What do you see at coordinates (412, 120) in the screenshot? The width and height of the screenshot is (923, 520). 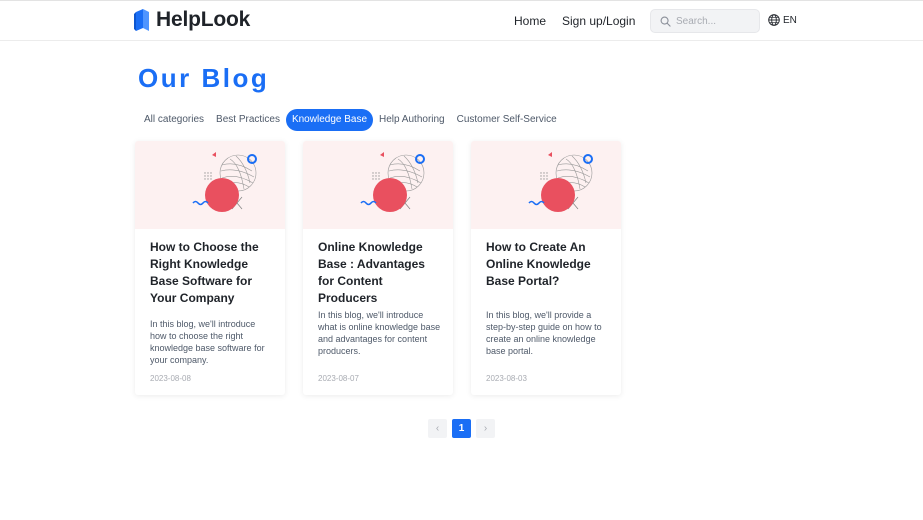 I see `category-help-authoring: Help Authoring` at bounding box center [412, 120].